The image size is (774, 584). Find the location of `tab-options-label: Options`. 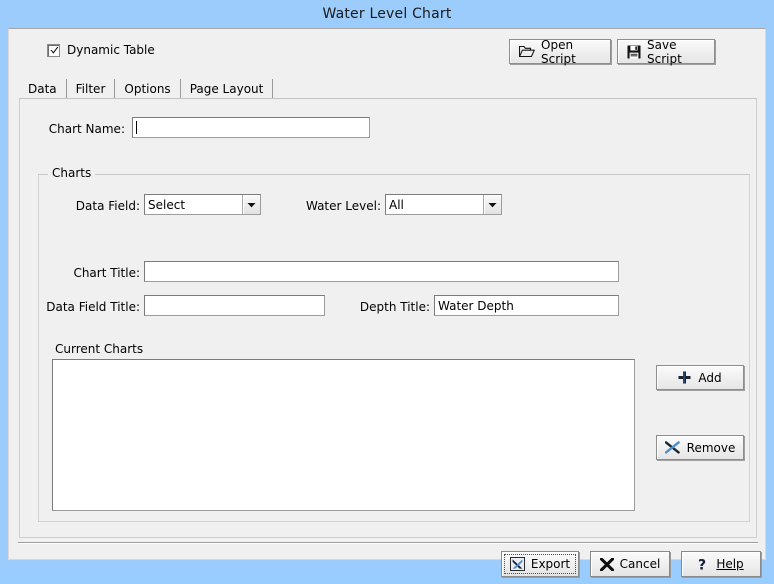

tab-options-label: Options is located at coordinates (147, 89).